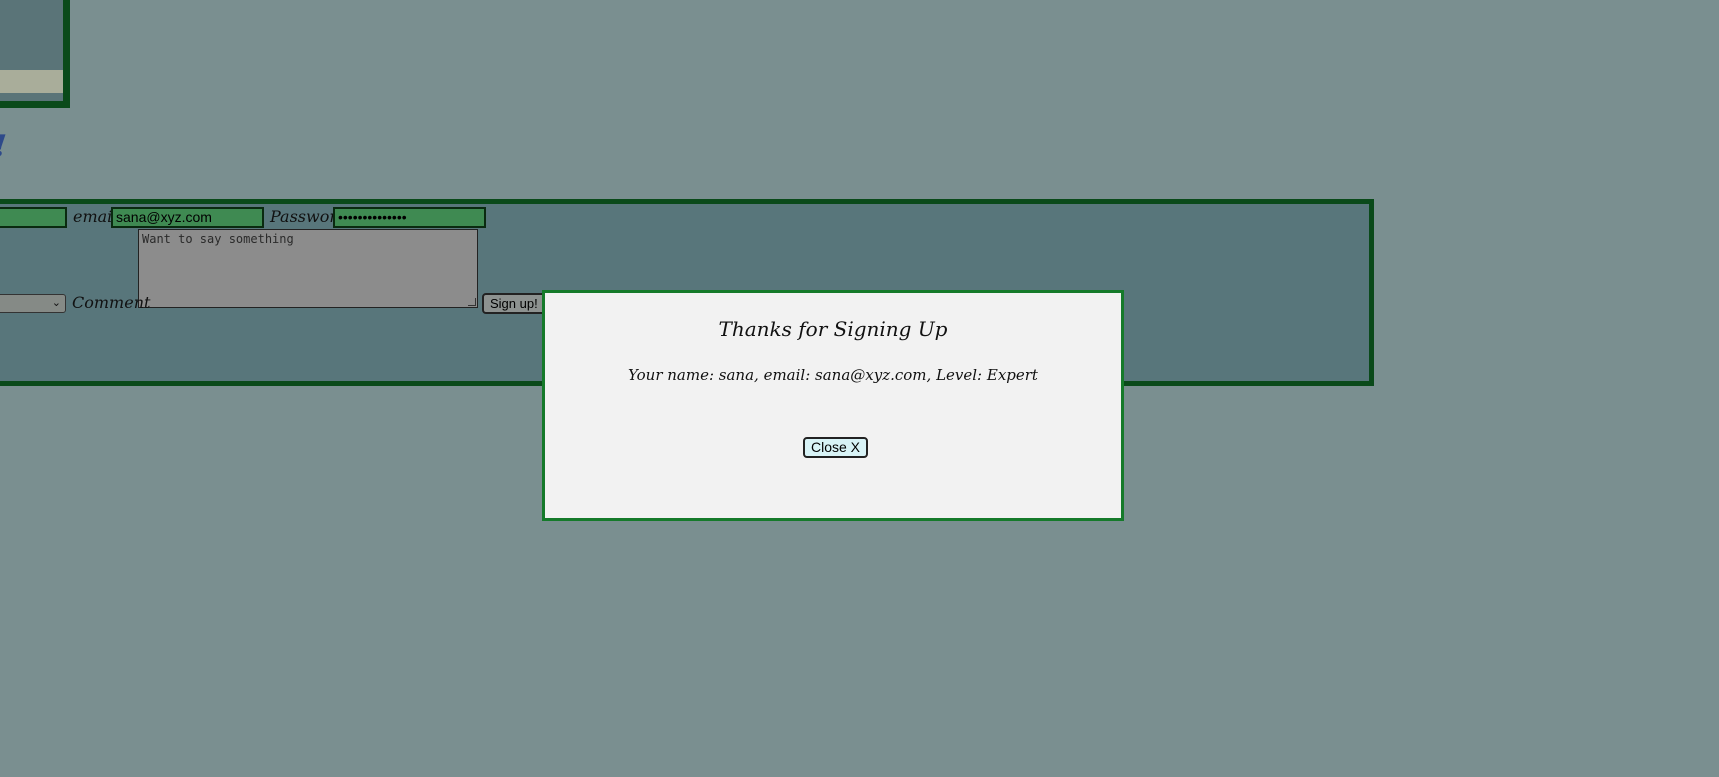 The image size is (1719, 777). What do you see at coordinates (472, 302) in the screenshot?
I see `resize-grip-icon` at bounding box center [472, 302].